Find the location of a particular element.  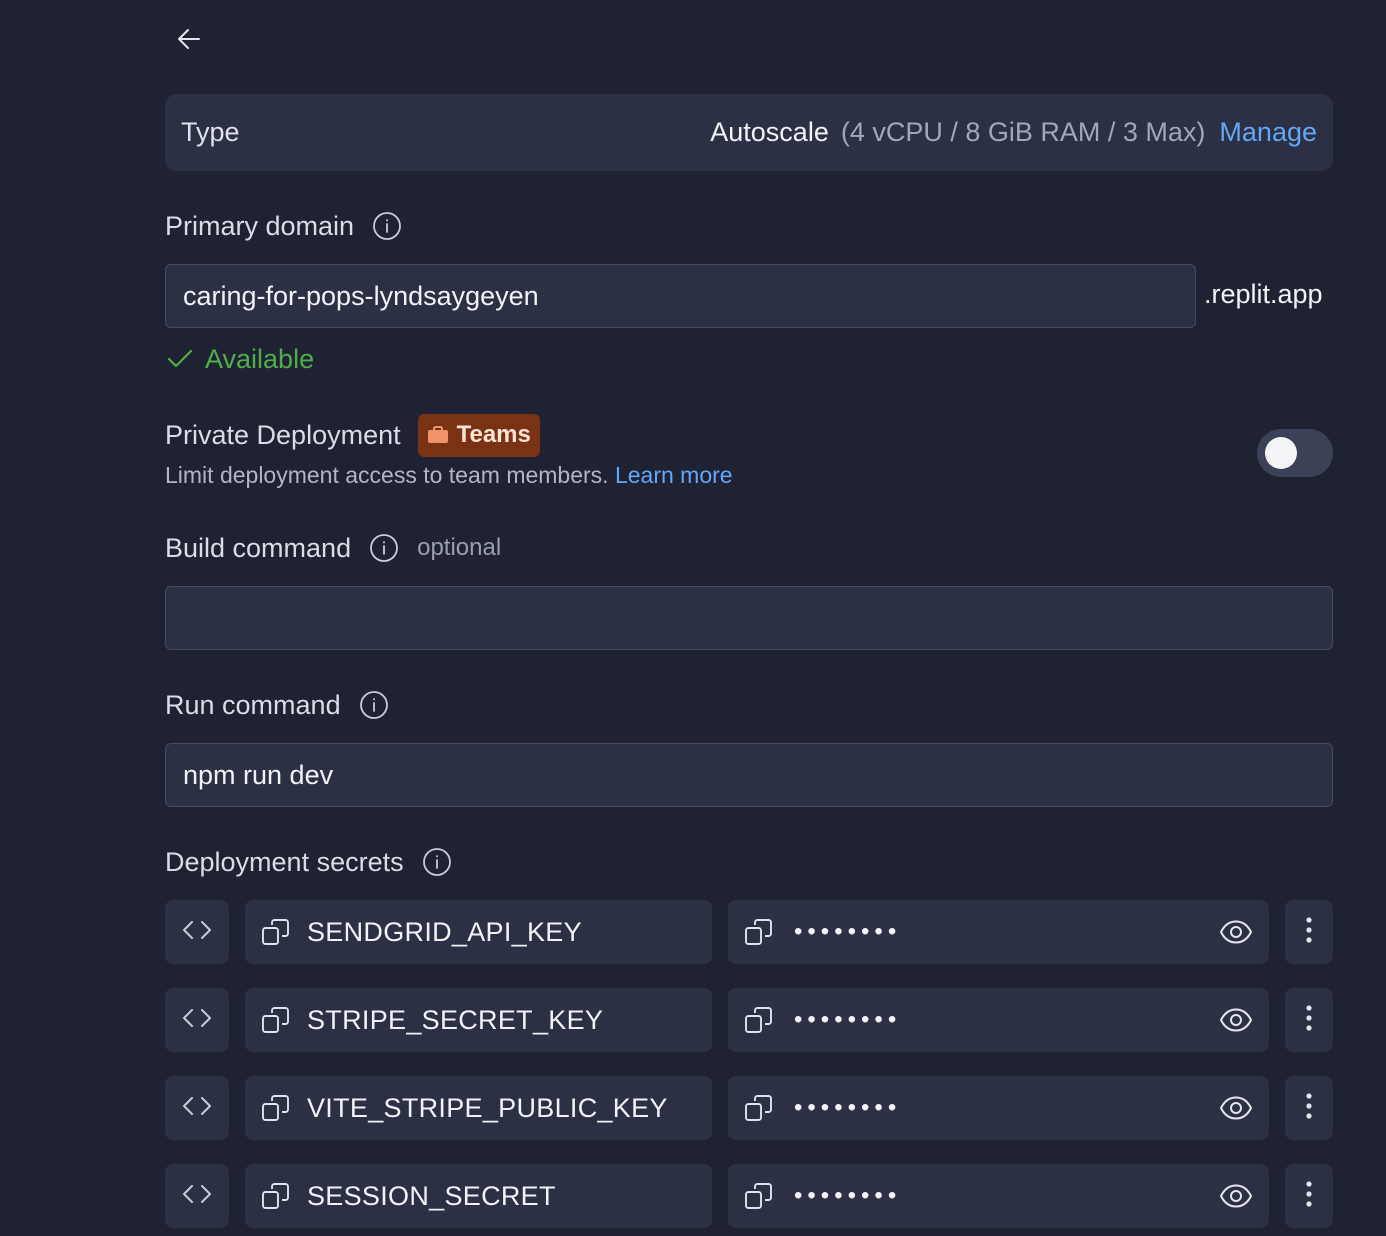

build-command-heading: Build command optional is located at coordinates (333, 548).